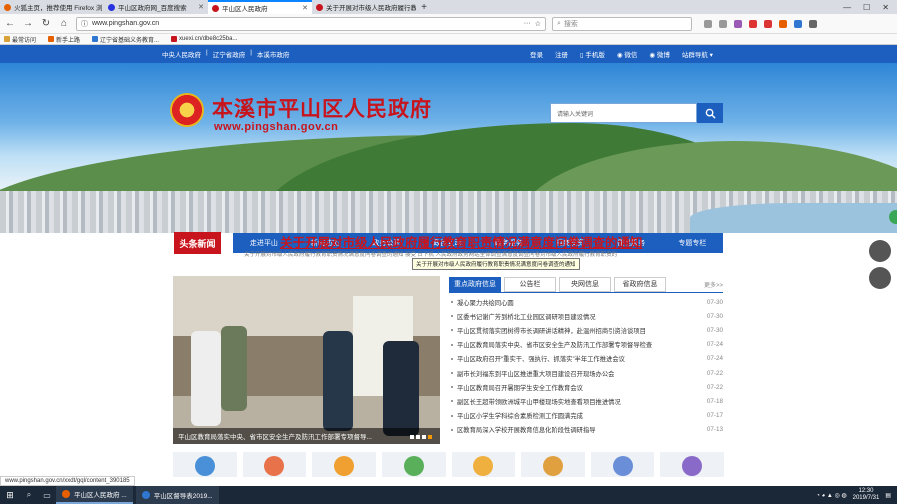 This screenshot has width=897, height=504. Describe the element at coordinates (888, 495) in the screenshot. I see `notification-icon: ▤` at that location.